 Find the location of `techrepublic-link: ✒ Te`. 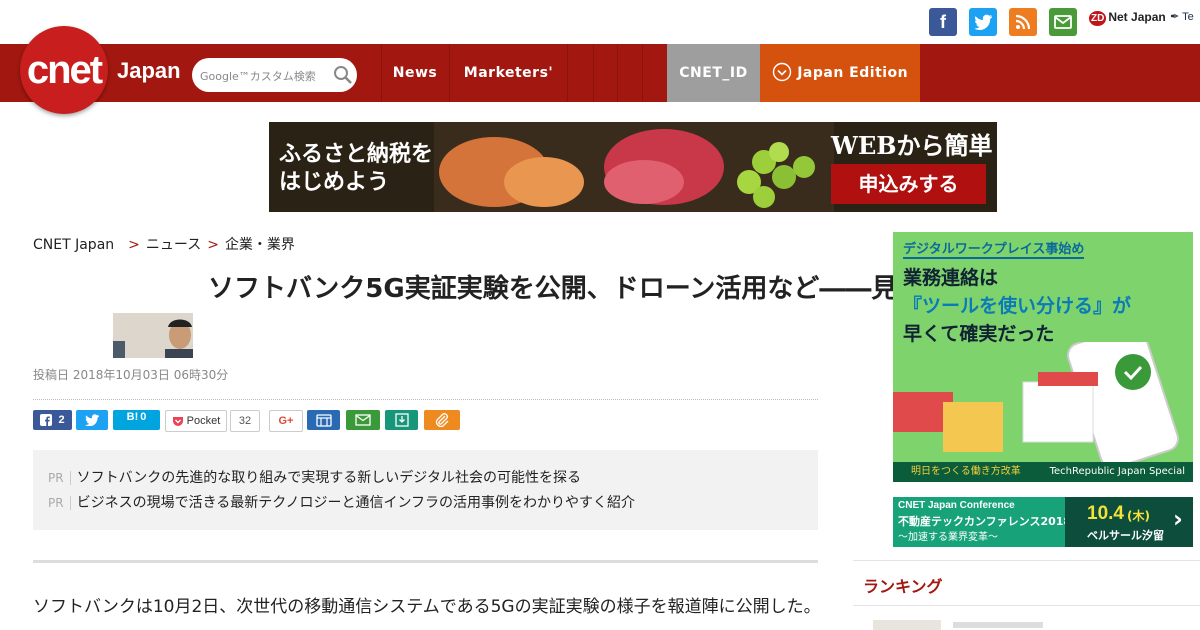

techrepublic-link: ✒ Te is located at coordinates (1182, 16).